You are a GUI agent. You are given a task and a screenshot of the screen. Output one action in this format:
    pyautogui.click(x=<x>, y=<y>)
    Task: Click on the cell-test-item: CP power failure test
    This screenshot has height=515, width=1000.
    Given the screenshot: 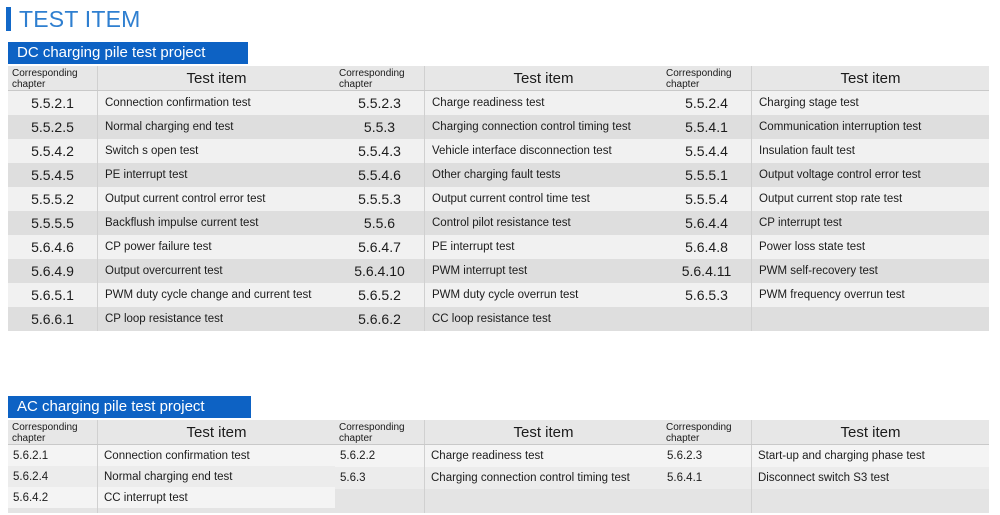 What is the action you would take?
    pyautogui.click(x=216, y=247)
    